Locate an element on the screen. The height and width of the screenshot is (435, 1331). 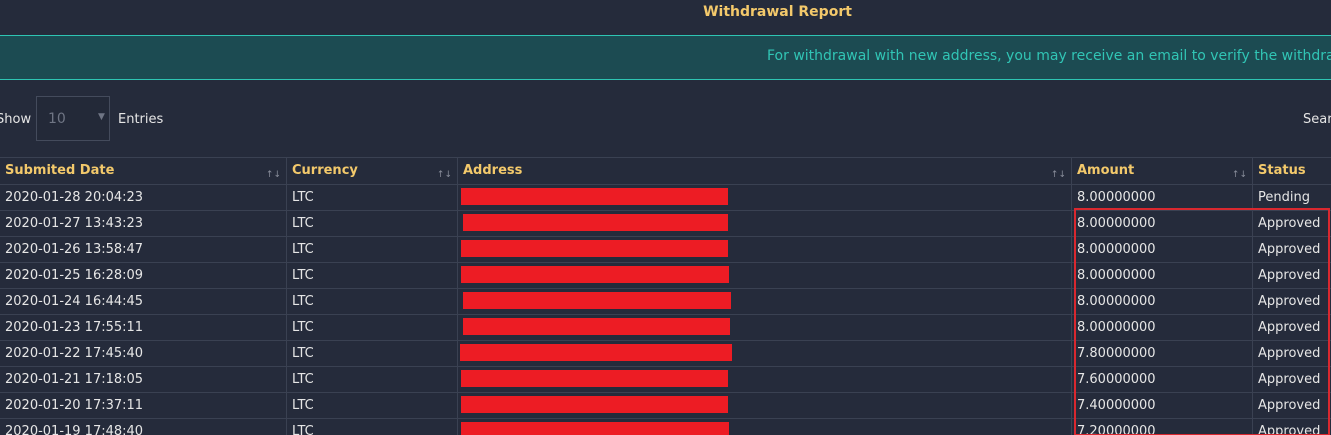
cell-date: 2020-01-20 17:37:11 is located at coordinates (143, 405).